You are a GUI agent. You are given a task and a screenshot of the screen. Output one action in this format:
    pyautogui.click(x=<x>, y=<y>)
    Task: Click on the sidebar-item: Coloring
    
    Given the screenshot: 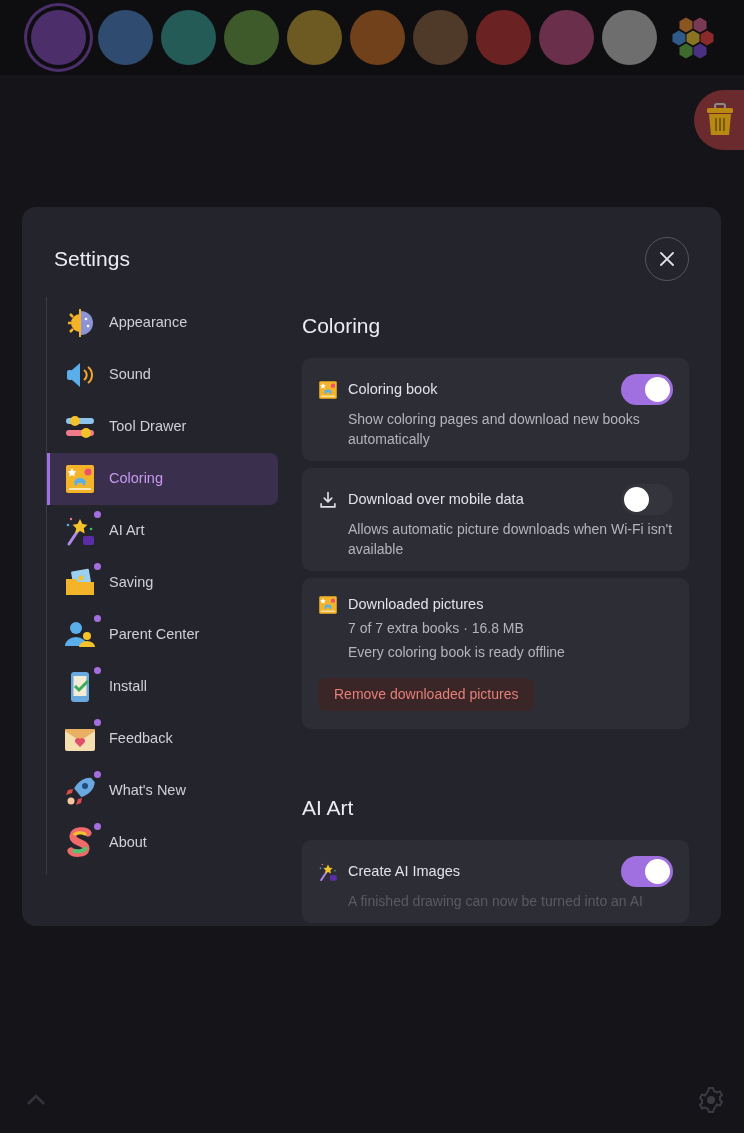 What is the action you would take?
    pyautogui.click(x=162, y=479)
    